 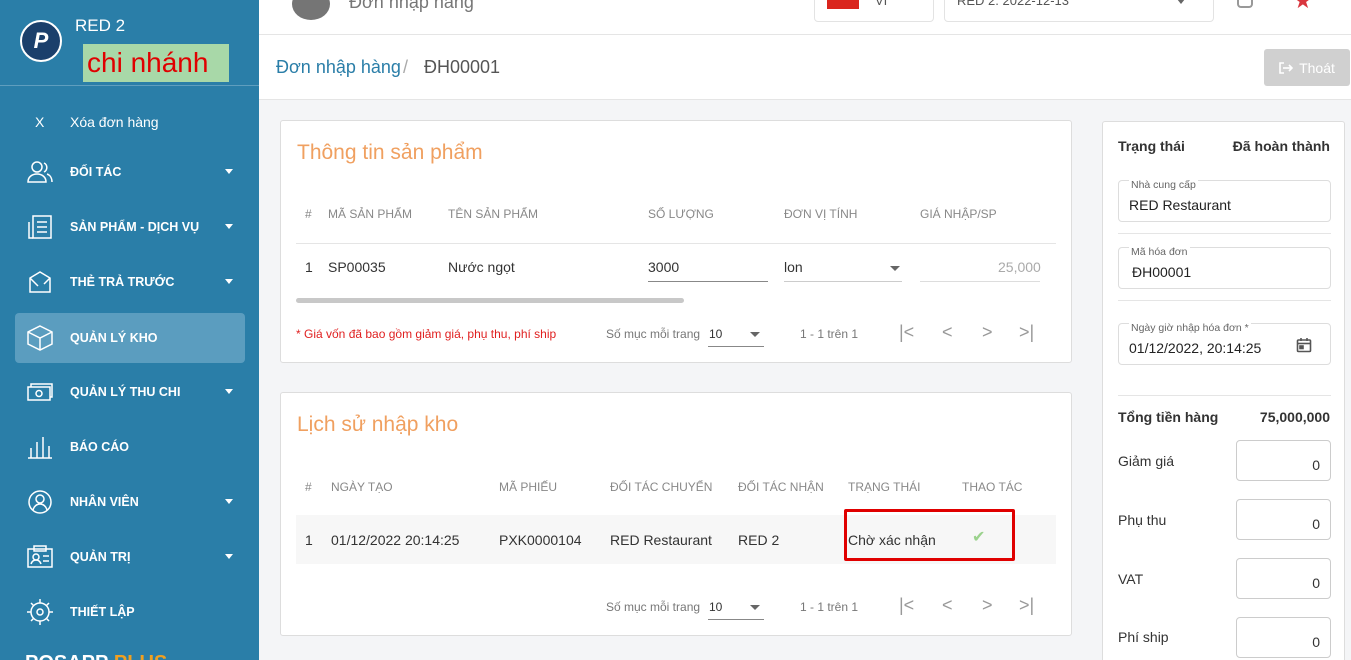 I want to click on sidebar-item-cash: QUẢN LÝ THU CHI, so click(x=130, y=392).